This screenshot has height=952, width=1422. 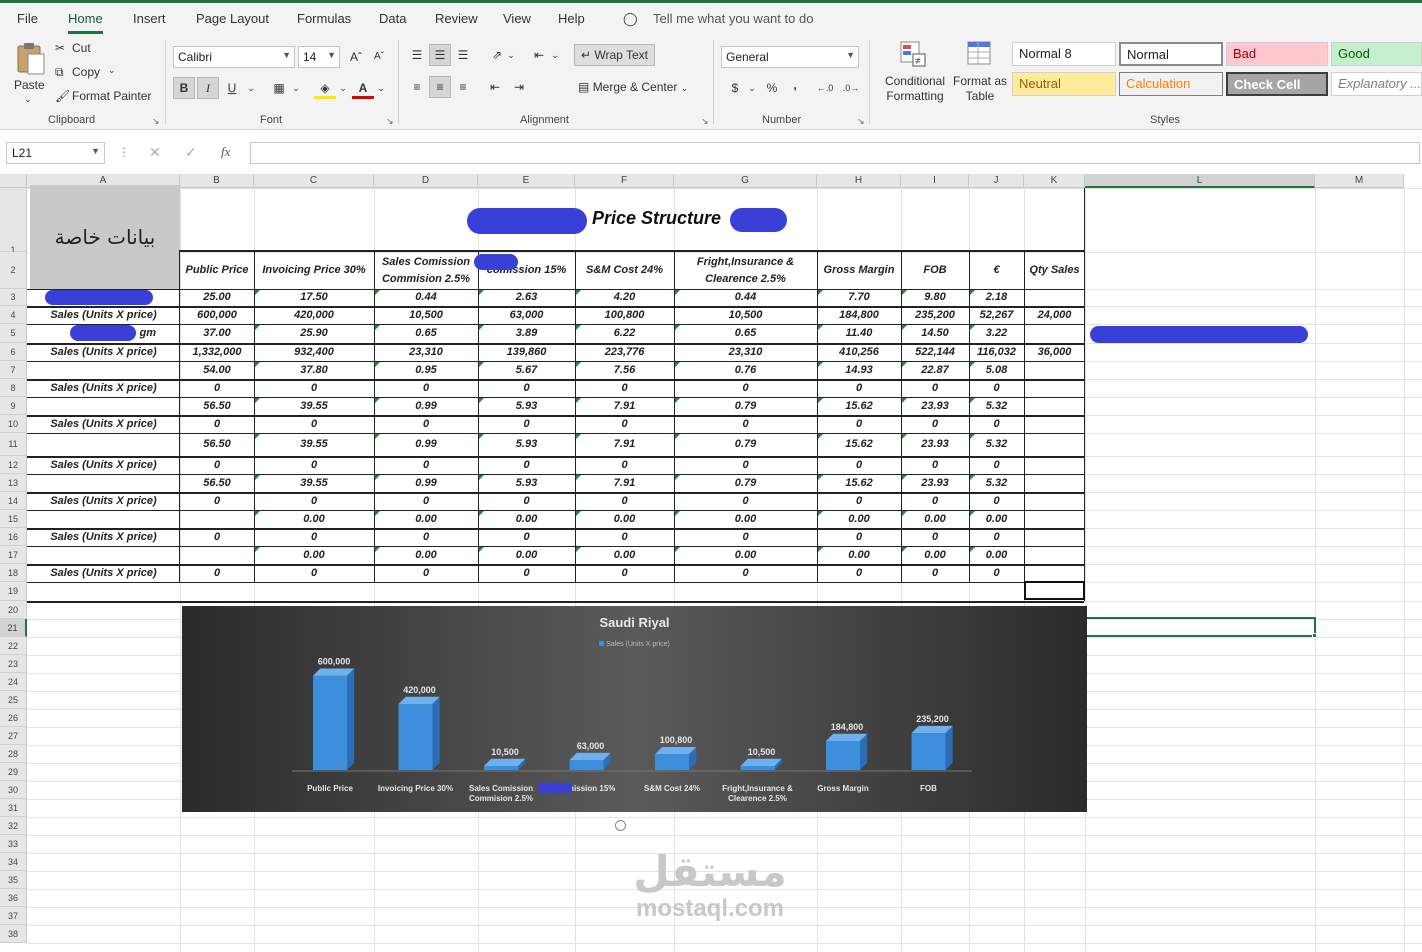 I want to click on table-cell: 11.40, so click(x=859, y=333).